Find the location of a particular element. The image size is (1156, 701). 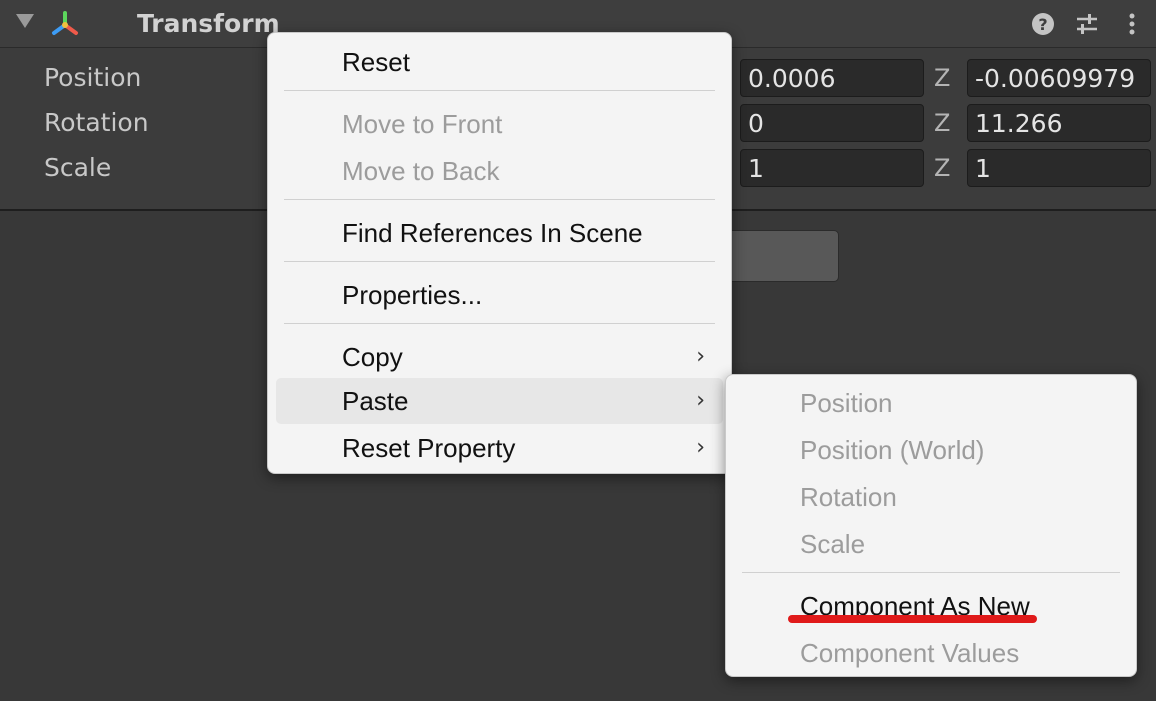

menu-item-move-to-front: Move to Front is located at coordinates (499, 124).